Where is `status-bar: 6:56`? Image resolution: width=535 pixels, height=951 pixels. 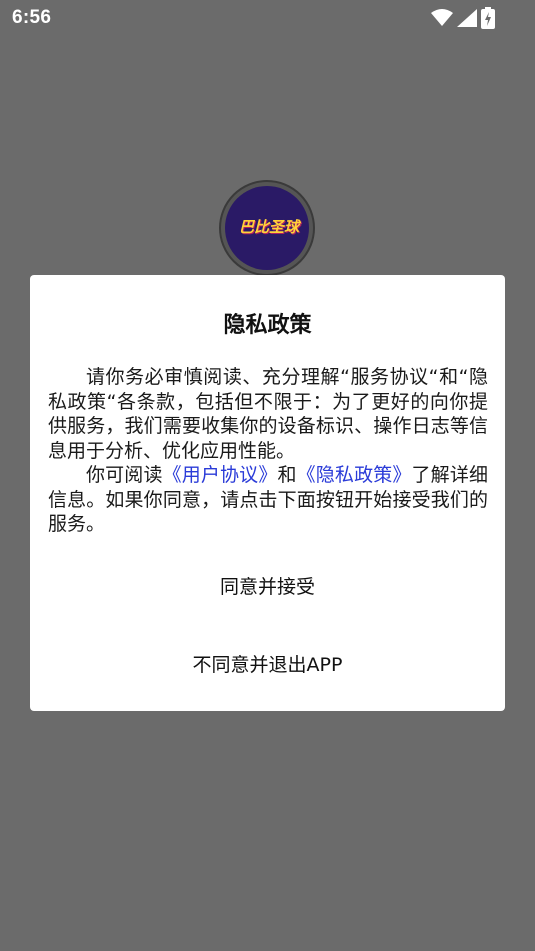 status-bar: 6:56 is located at coordinates (267, 19).